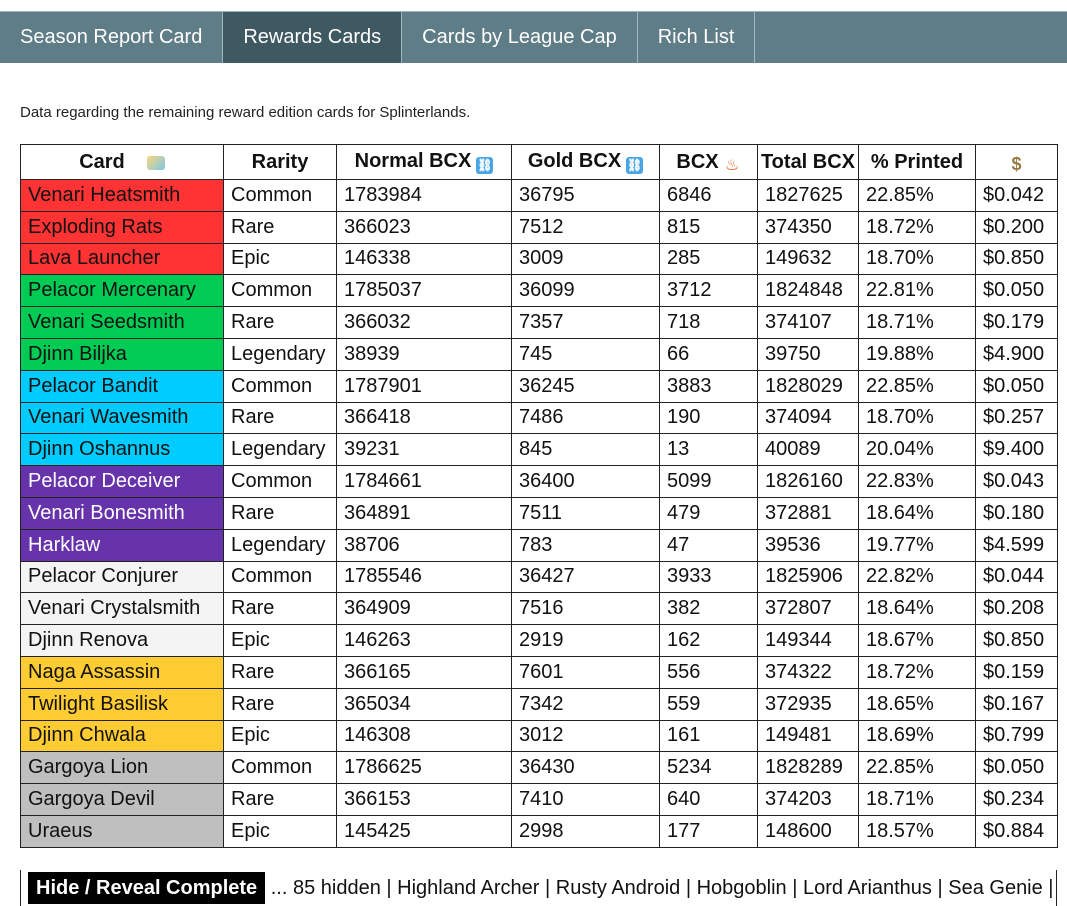  I want to click on header-bcx: BCX ♨, so click(708, 162).